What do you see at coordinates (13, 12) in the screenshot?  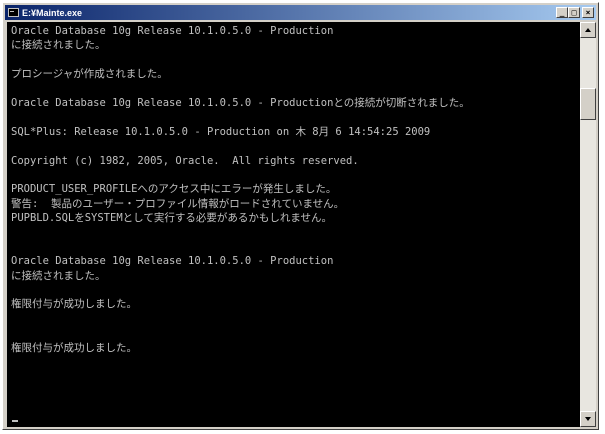 I see `console-window-icon` at bounding box center [13, 12].